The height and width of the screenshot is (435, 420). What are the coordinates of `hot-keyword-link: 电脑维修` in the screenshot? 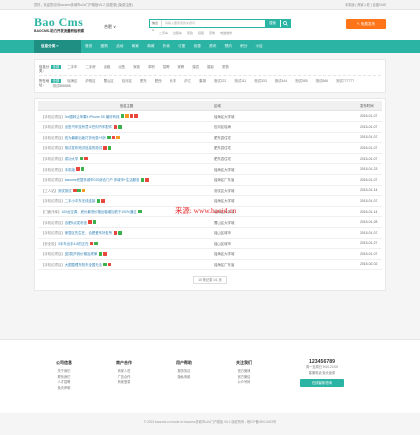 It's located at (226, 33).